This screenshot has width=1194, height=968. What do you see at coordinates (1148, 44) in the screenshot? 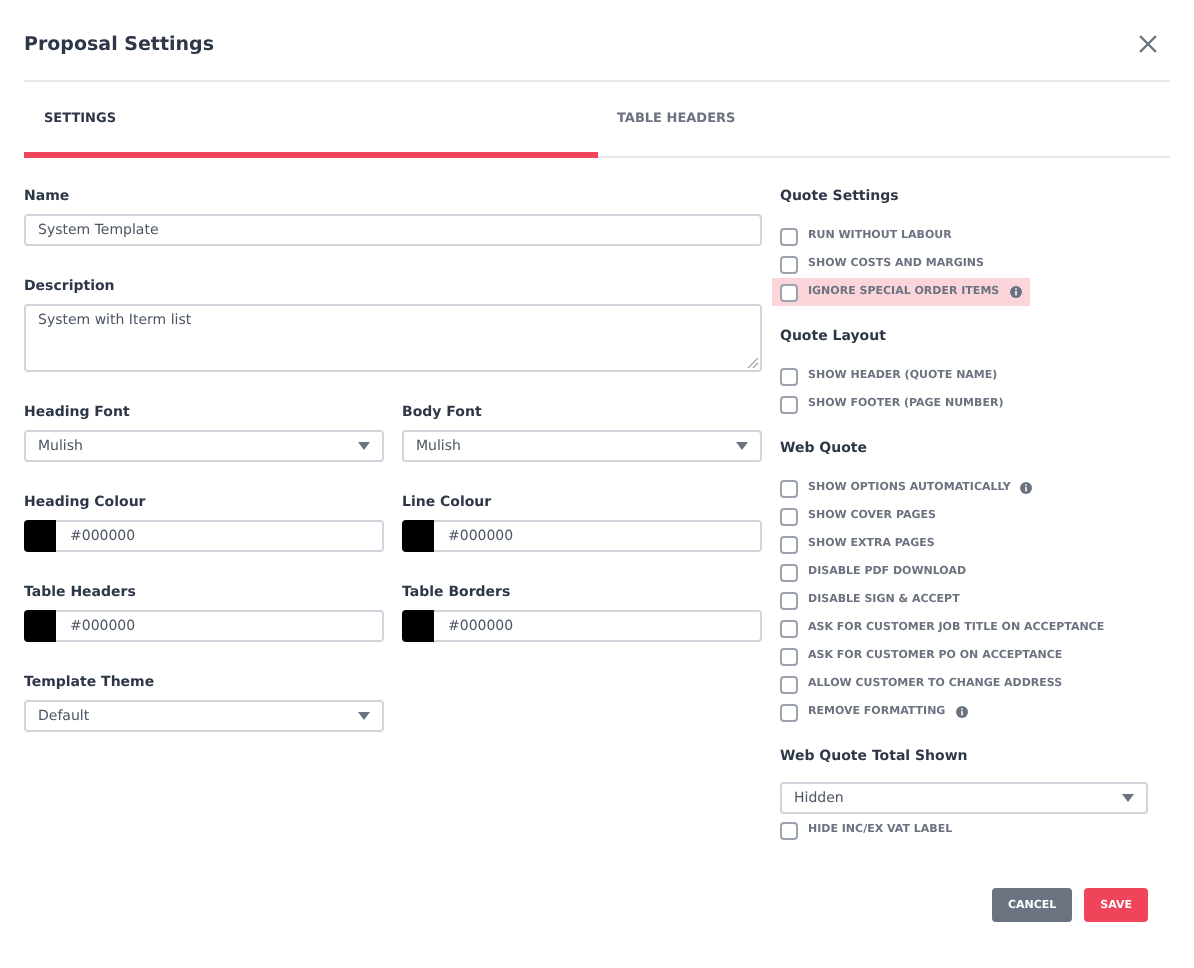
I see `close-icon` at bounding box center [1148, 44].